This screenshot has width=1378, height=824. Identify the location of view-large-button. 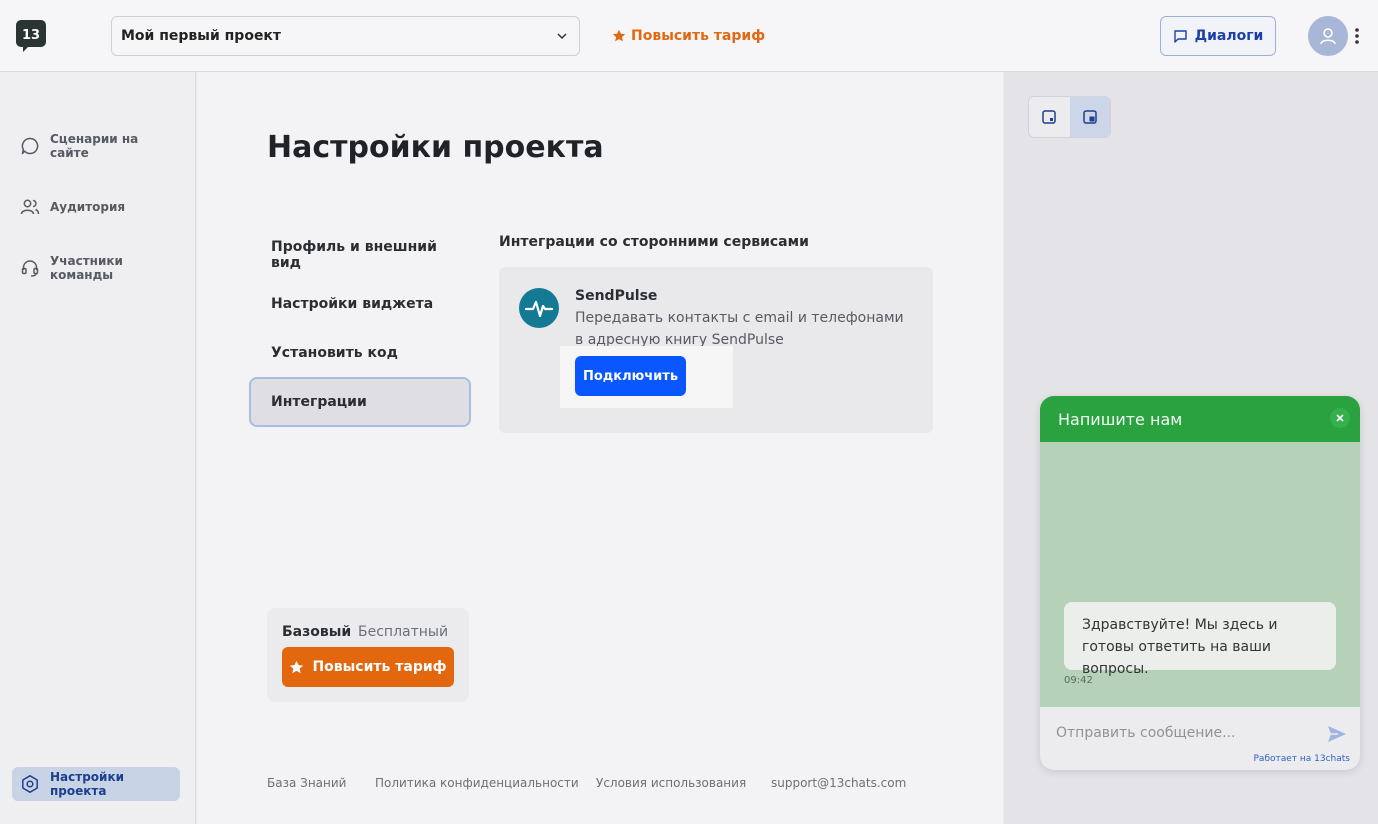
(1089, 117).